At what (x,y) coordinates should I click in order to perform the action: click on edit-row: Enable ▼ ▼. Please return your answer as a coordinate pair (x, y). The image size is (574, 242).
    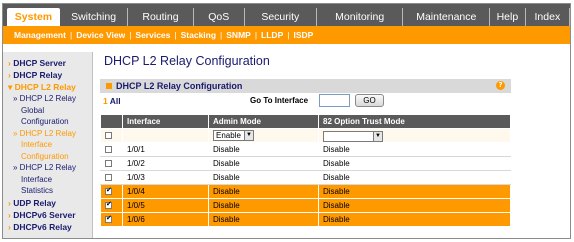
    Looking at the image, I should click on (305, 135).